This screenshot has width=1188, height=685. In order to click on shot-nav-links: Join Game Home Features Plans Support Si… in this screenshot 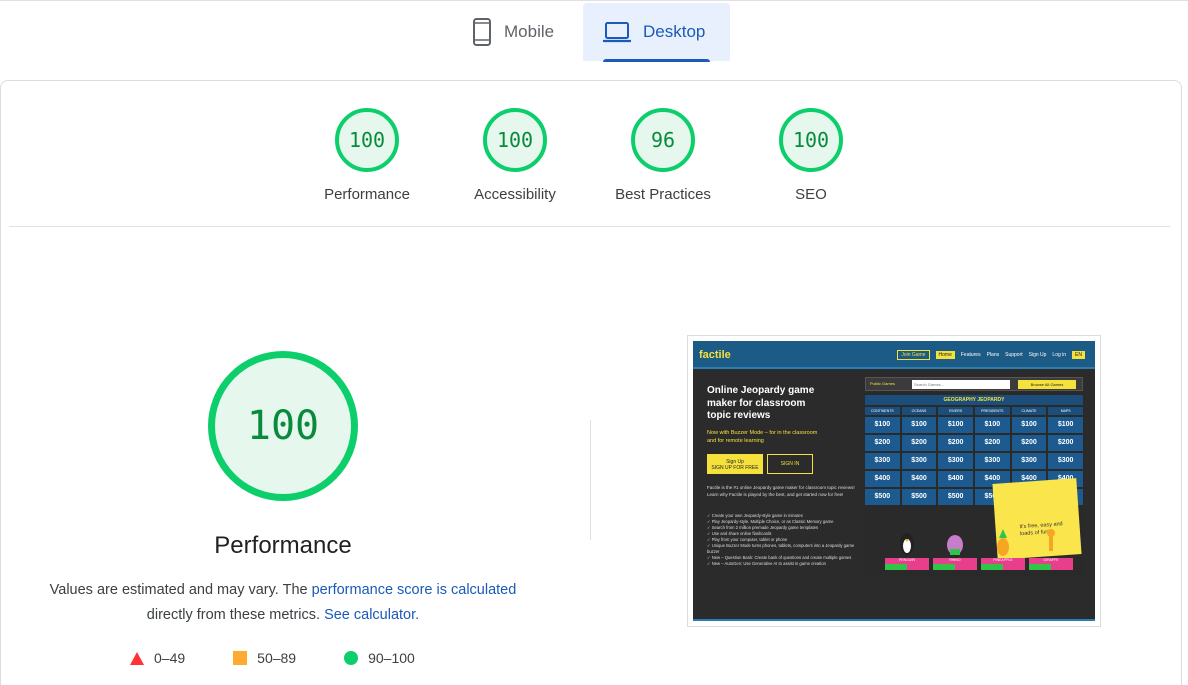, I will do `click(991, 355)`.